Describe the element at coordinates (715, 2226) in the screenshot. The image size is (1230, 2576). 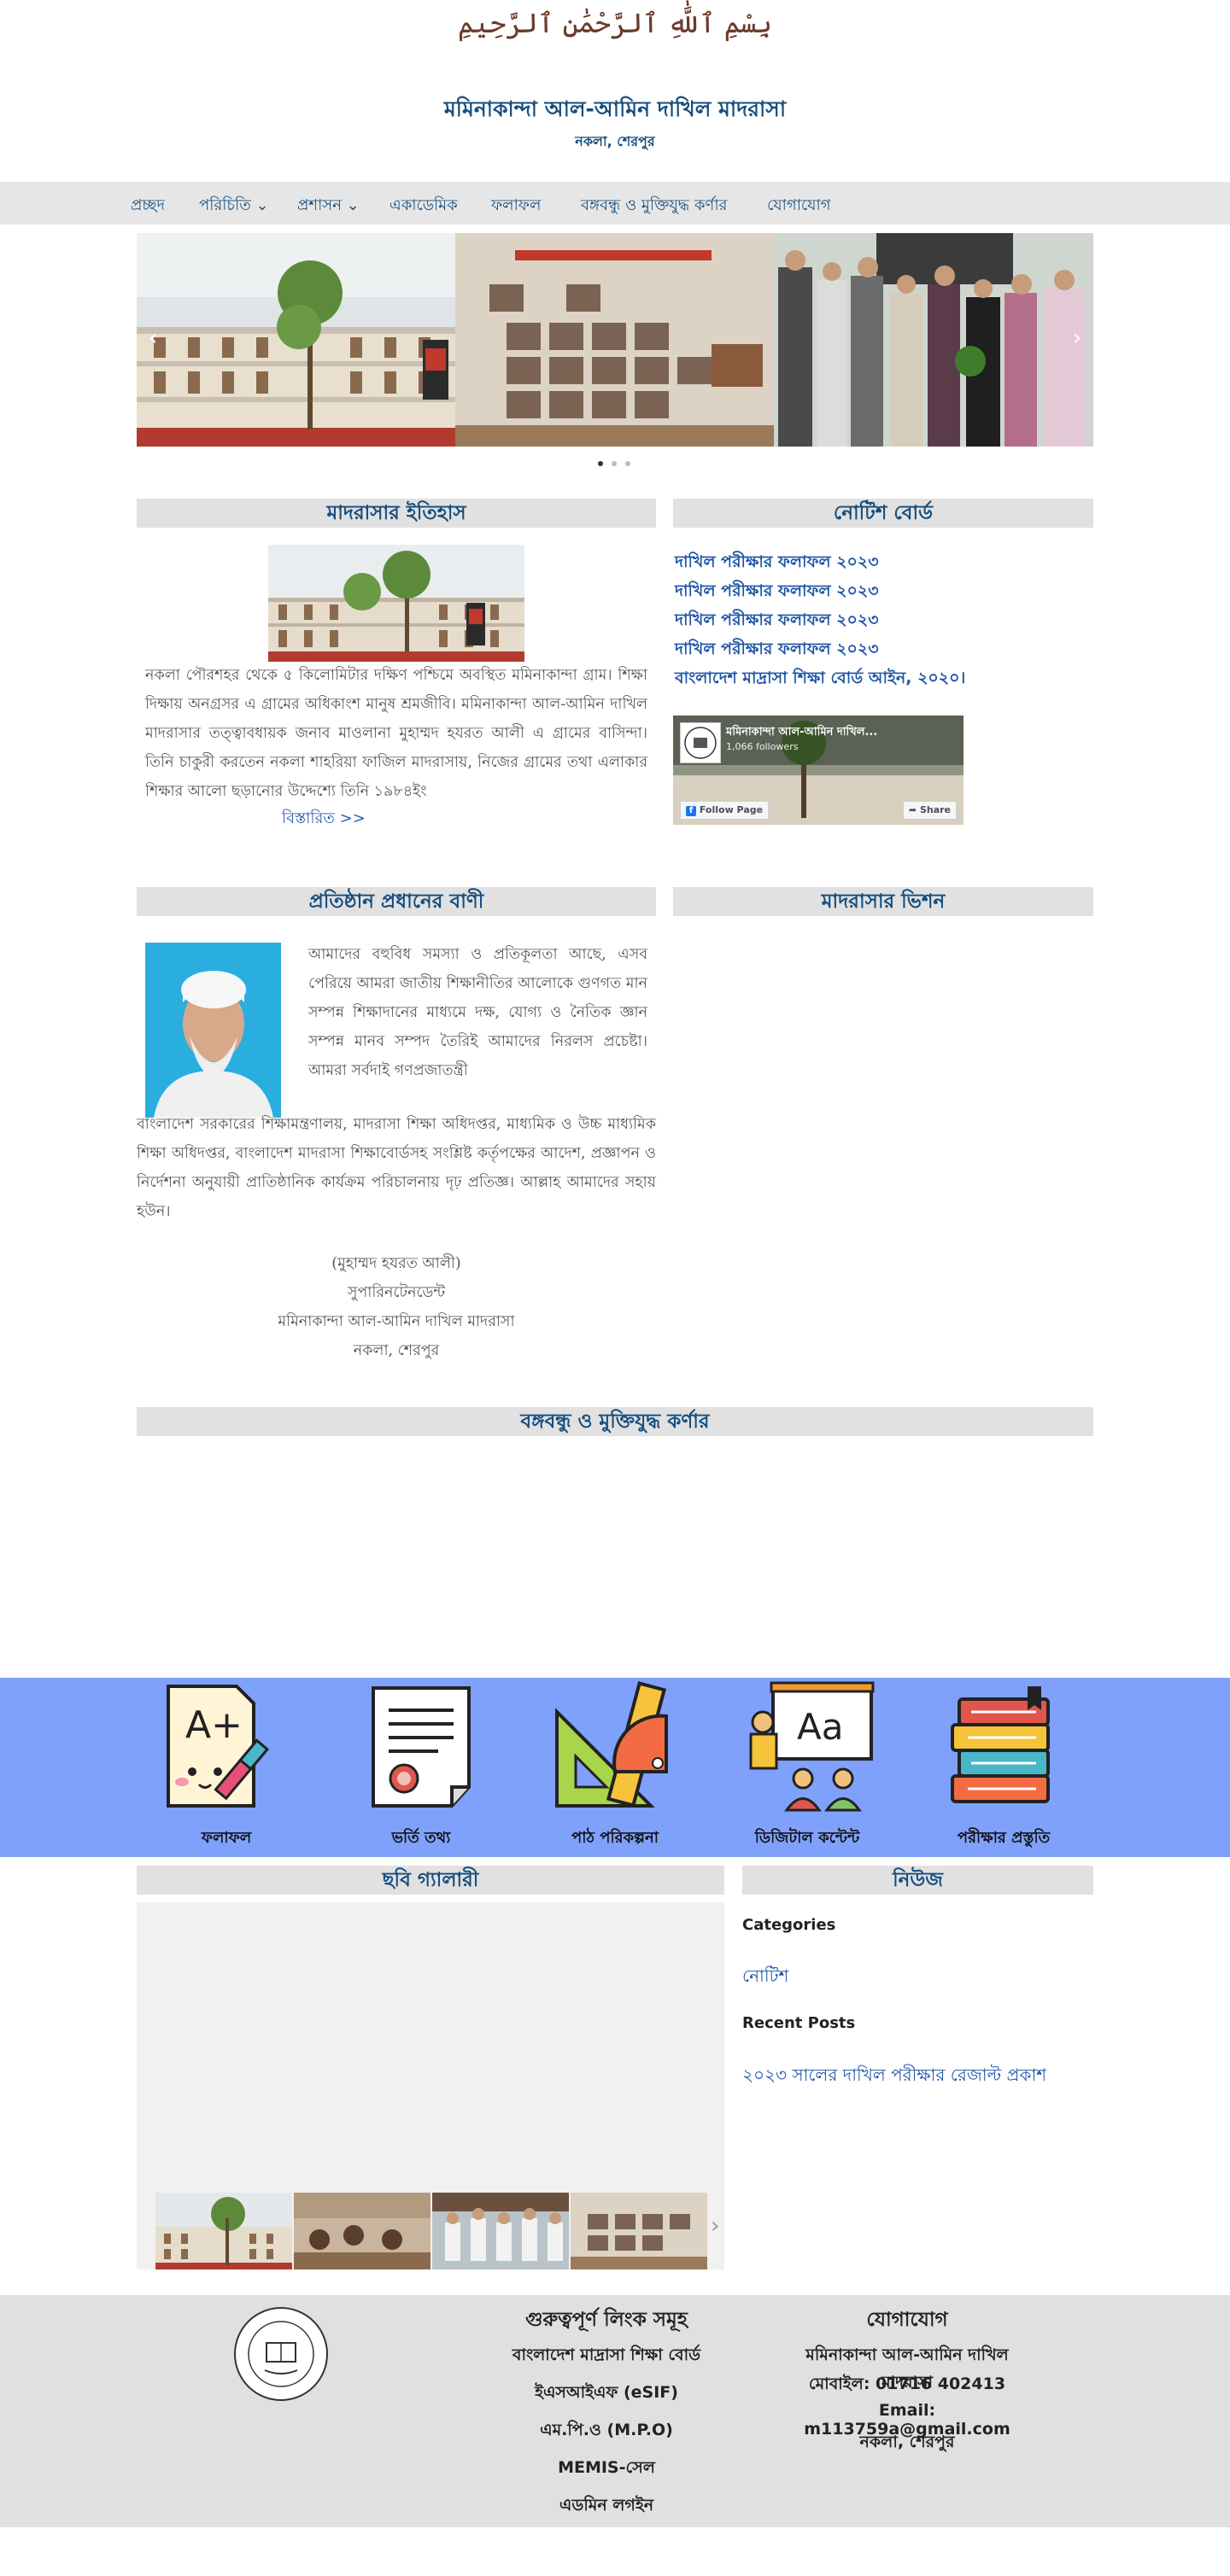
I see `gallery-next-icon: ›` at that location.